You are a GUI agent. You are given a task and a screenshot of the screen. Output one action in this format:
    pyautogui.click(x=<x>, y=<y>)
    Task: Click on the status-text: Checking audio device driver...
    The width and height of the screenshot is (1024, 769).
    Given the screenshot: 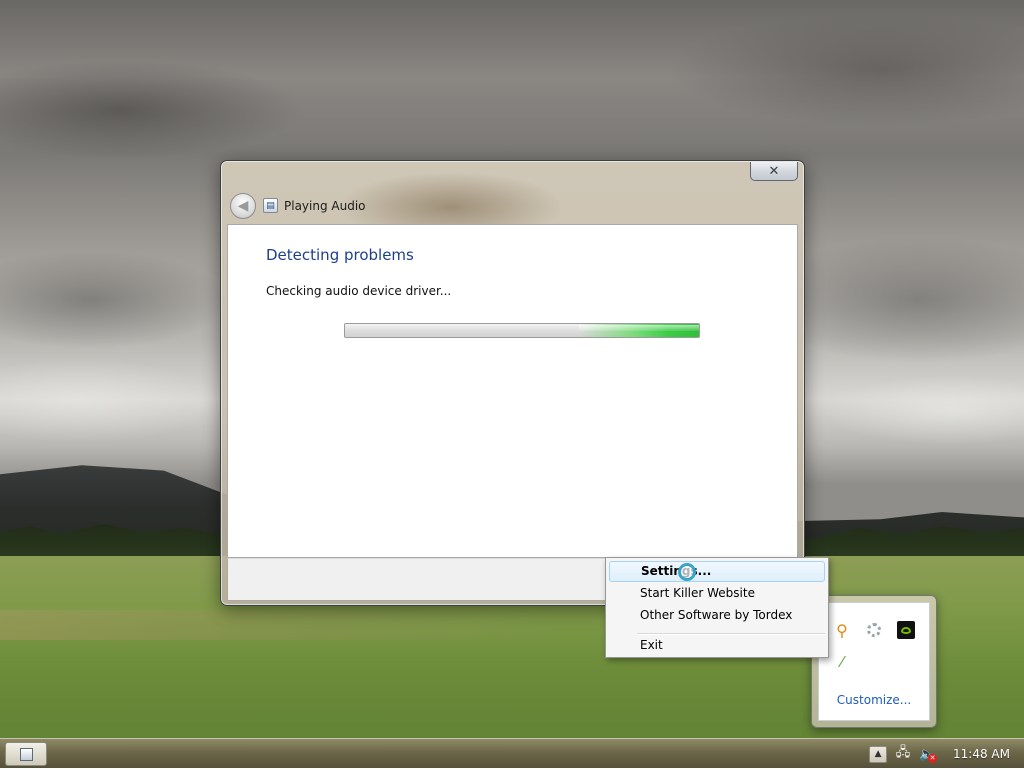 What is the action you would take?
    pyautogui.click(x=359, y=291)
    